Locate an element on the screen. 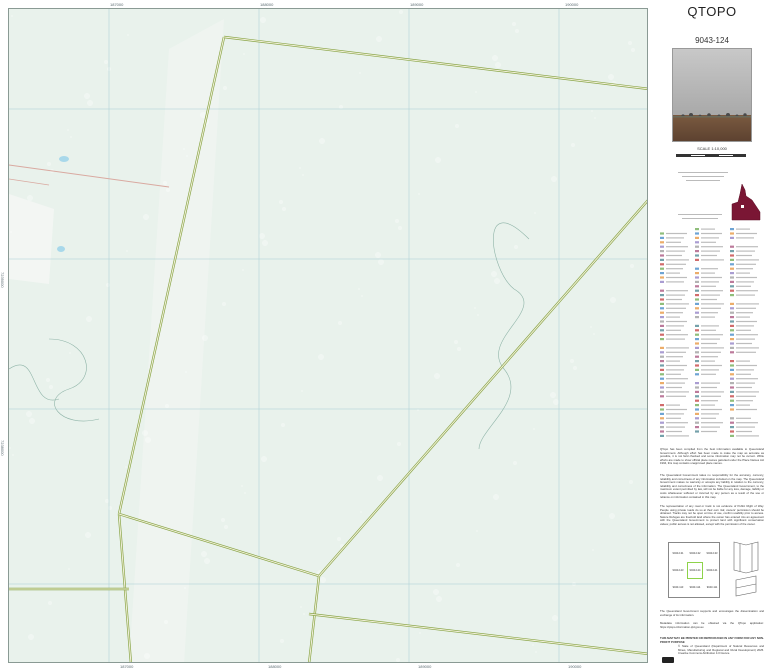 The width and height of the screenshot is (768, 671). track is located at coordinates (29, 182).